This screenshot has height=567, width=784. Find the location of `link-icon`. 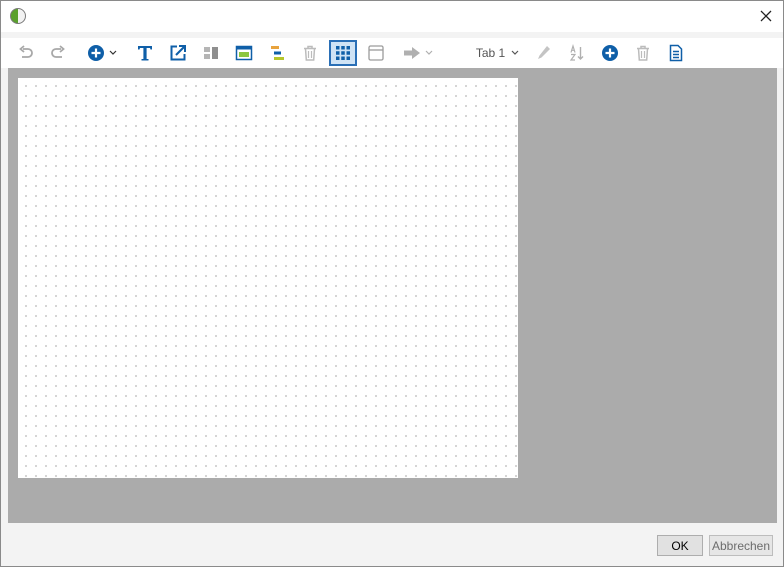

link-icon is located at coordinates (178, 53).